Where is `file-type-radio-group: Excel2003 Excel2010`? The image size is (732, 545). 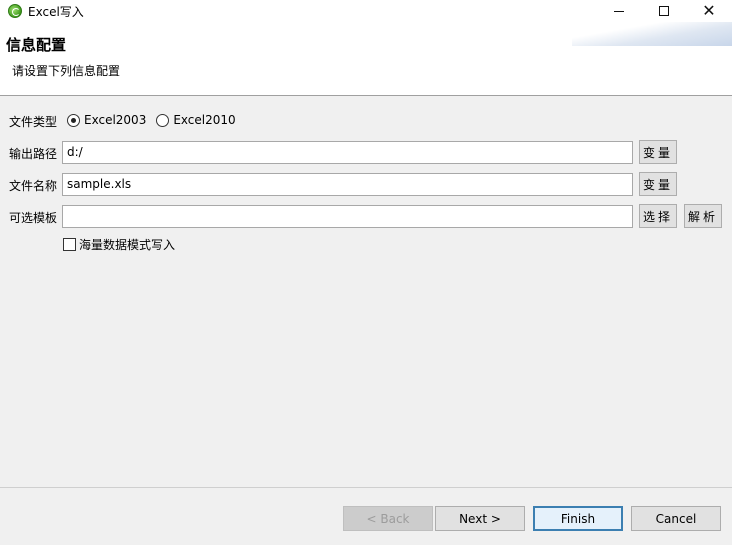 file-type-radio-group: Excel2003 Excel2010 is located at coordinates (156, 120).